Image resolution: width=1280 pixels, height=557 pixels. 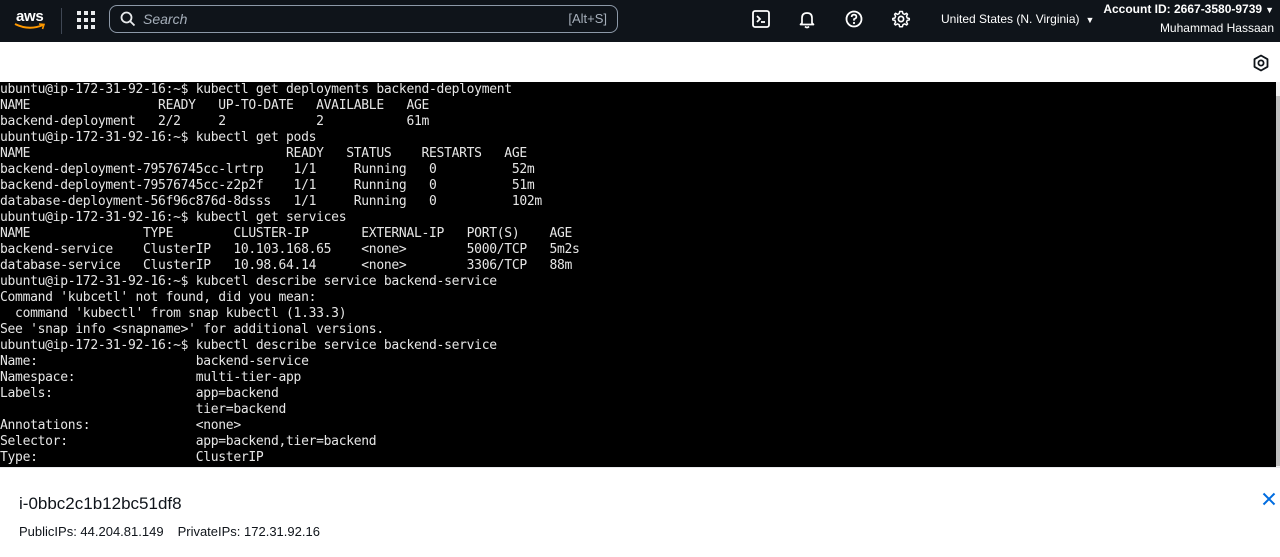 I want to click on search-box: [Alt+S], so click(x=363, y=19).